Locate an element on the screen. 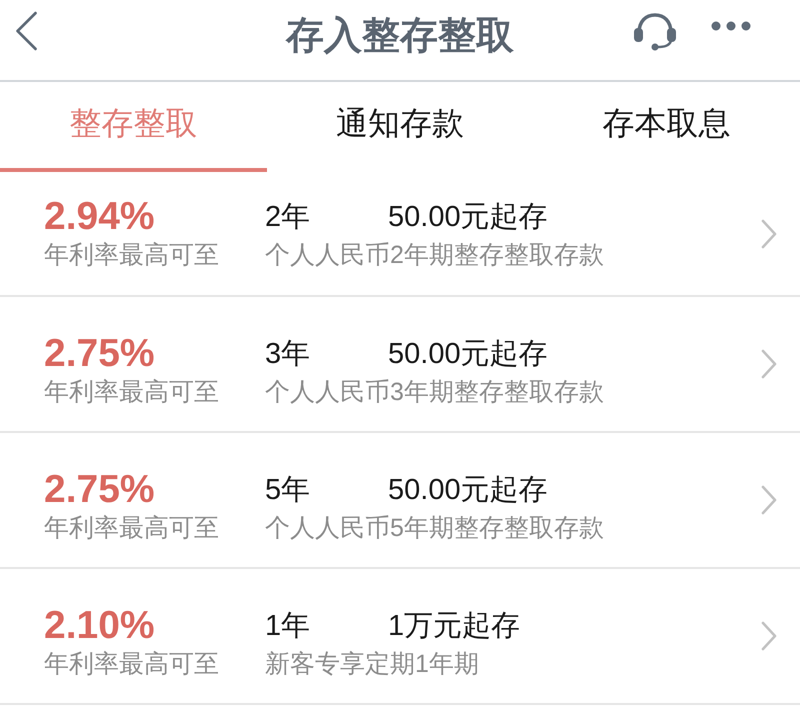 This screenshot has width=800, height=708. headset-icon is located at coordinates (655, 31).